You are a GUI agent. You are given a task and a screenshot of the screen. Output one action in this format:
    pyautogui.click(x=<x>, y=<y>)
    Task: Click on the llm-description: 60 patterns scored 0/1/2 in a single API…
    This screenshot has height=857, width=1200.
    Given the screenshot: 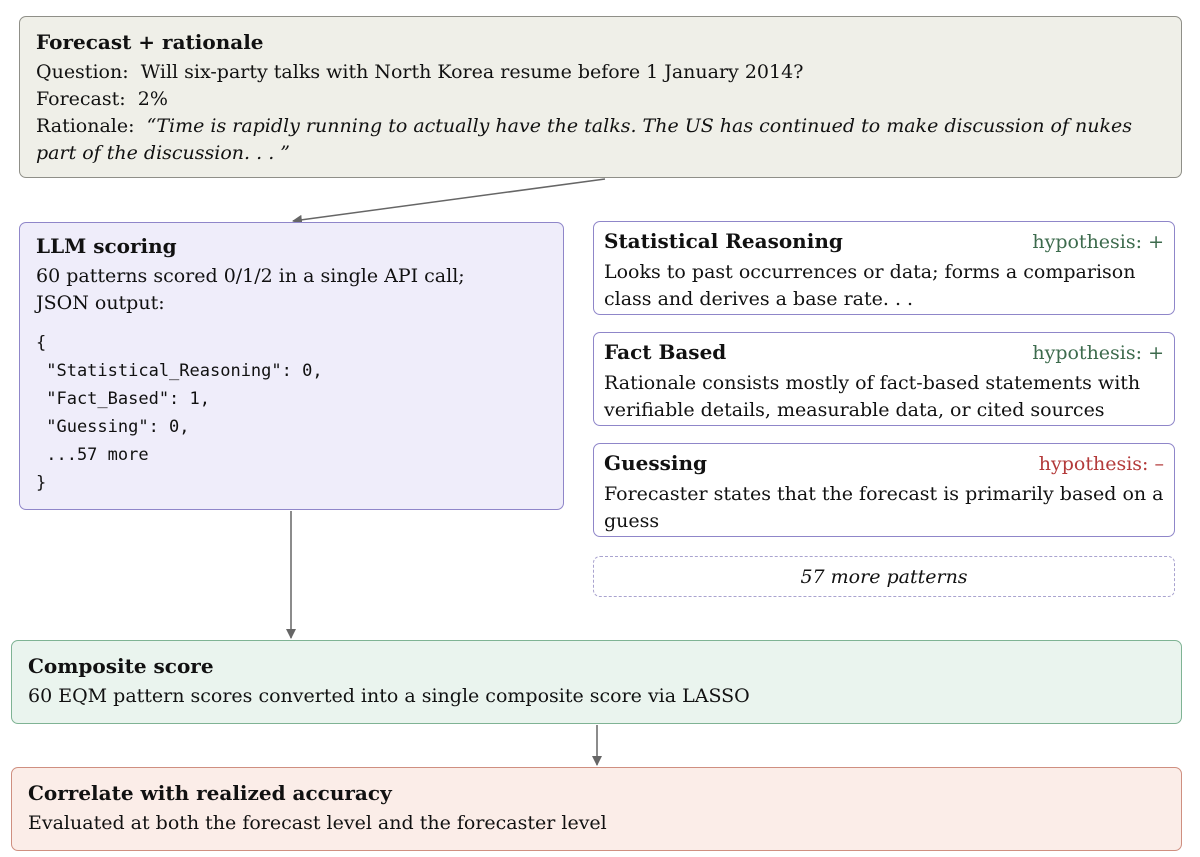 What is the action you would take?
    pyautogui.click(x=250, y=289)
    